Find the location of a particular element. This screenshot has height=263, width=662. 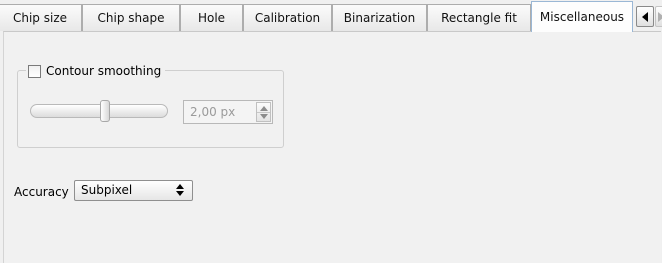

tab-chip-size: Chip size is located at coordinates (41, 17).